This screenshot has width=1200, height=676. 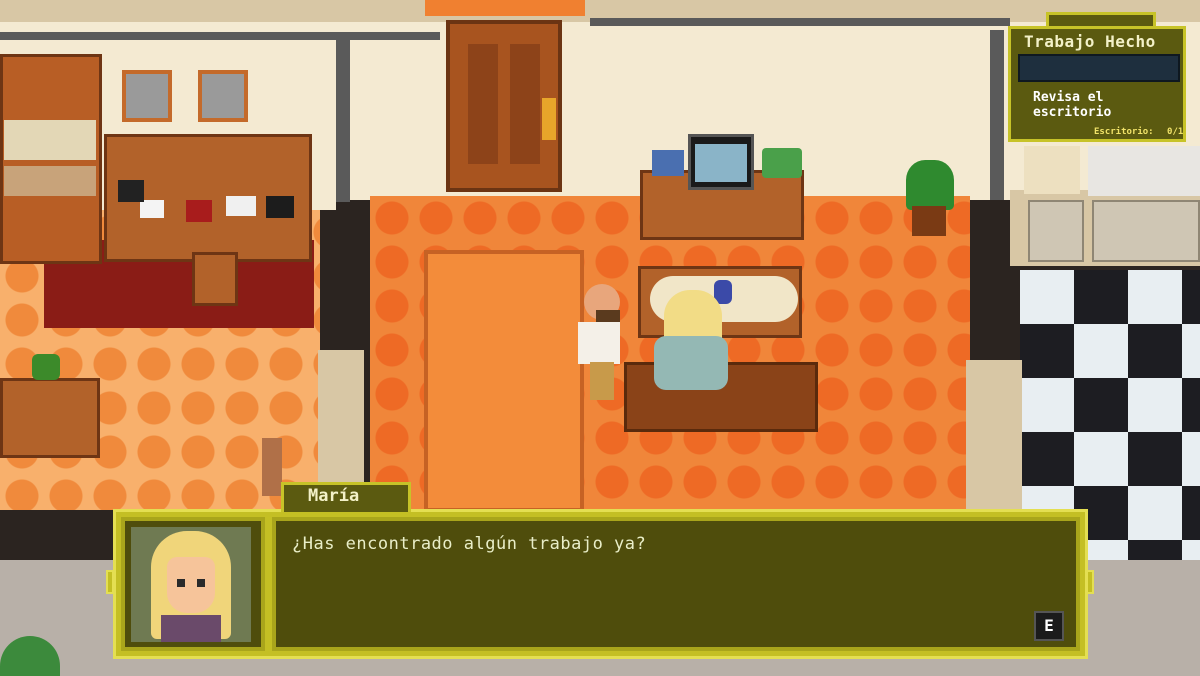 What do you see at coordinates (1052, 170) in the screenshot?
I see `kitchen-shelf` at bounding box center [1052, 170].